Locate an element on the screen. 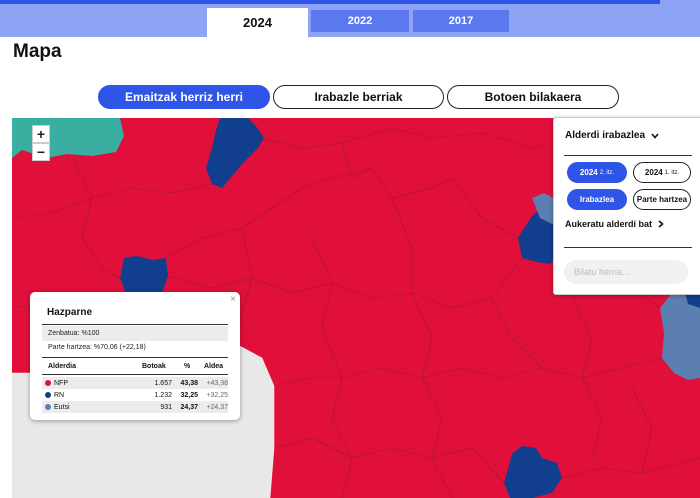 The width and height of the screenshot is (700, 498). tooltip-turnout: Parte hartzea: %70,06 (+22,18) is located at coordinates (97, 347).